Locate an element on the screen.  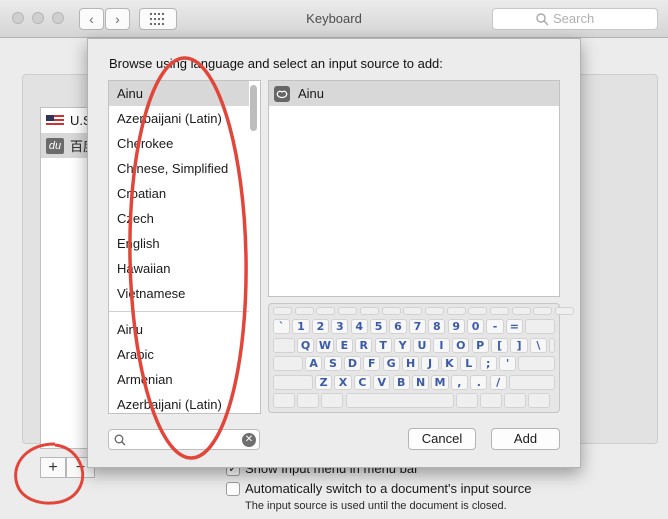
keyboard-key: . is located at coordinates (479, 382).